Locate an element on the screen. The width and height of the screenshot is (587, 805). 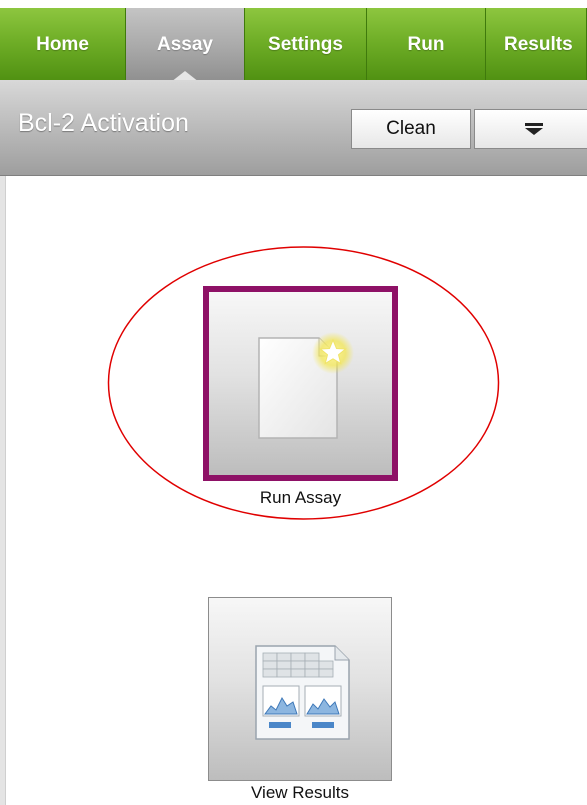
results-report-icon is located at coordinates (302, 692).